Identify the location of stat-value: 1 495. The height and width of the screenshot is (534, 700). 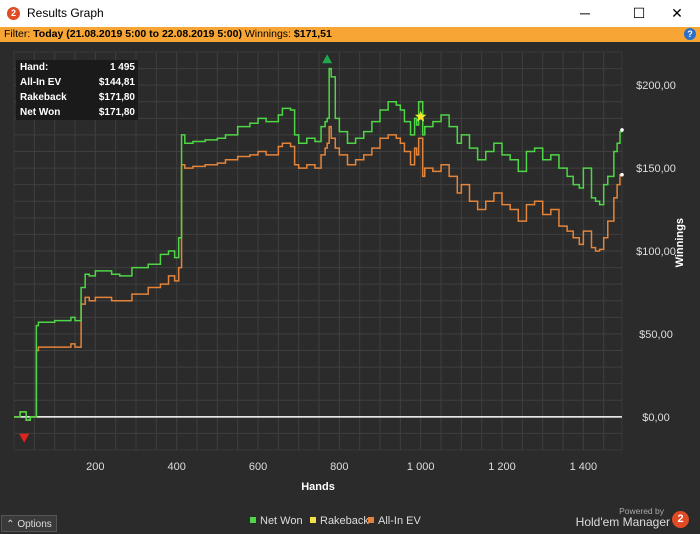
(122, 67).